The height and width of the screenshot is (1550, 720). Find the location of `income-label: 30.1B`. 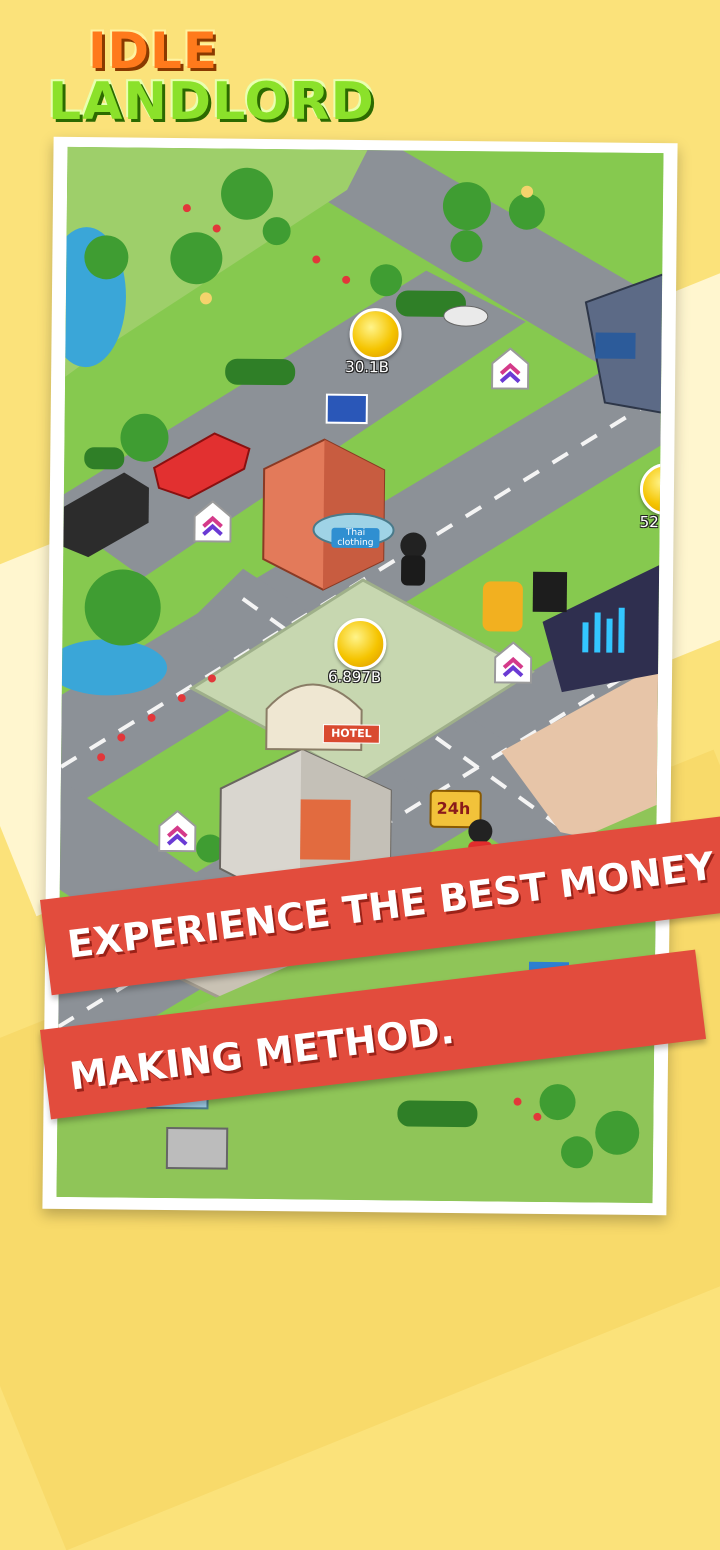

income-label: 30.1B is located at coordinates (367, 367).